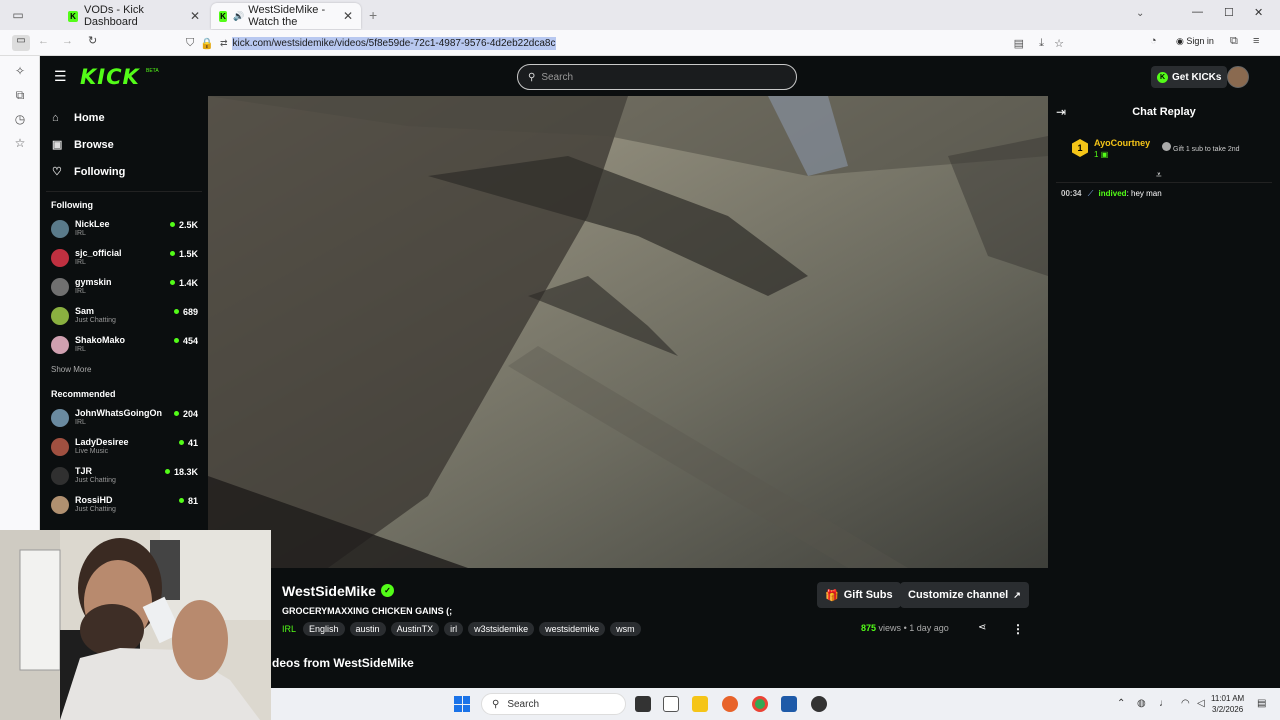  Describe the element at coordinates (982, 627) in the screenshot. I see `share-icon: ⋖` at that location.